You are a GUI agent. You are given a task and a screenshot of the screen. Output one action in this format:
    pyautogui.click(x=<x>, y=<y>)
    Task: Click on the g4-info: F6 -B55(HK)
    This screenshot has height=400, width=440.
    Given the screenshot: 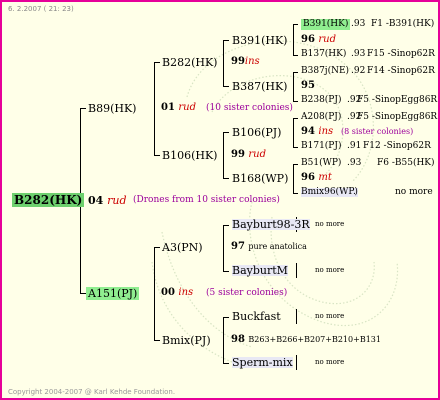 What is the action you would take?
    pyautogui.click(x=406, y=163)
    